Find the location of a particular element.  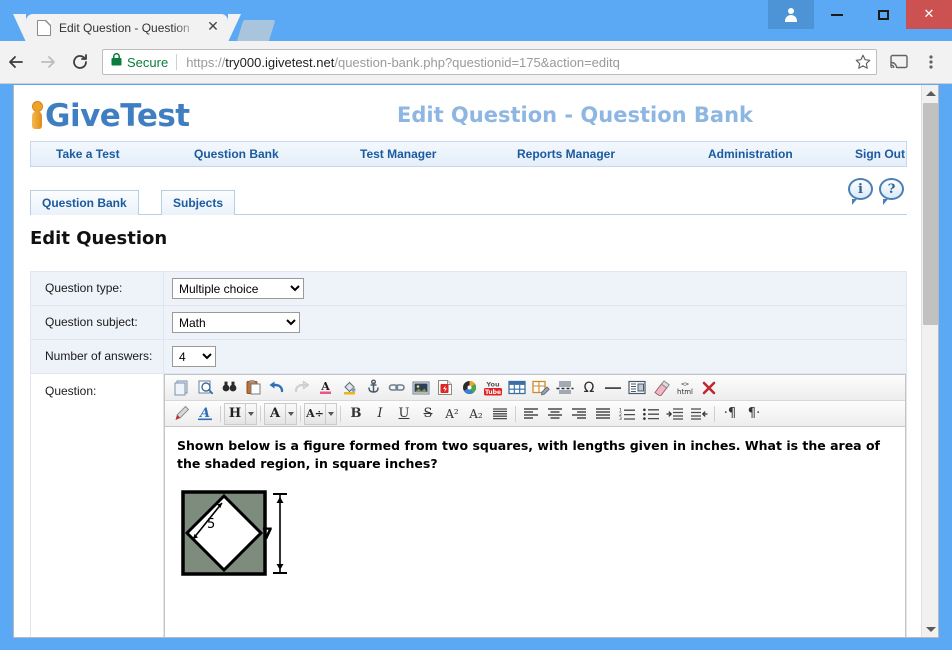

page-break-icon is located at coordinates (565, 388).